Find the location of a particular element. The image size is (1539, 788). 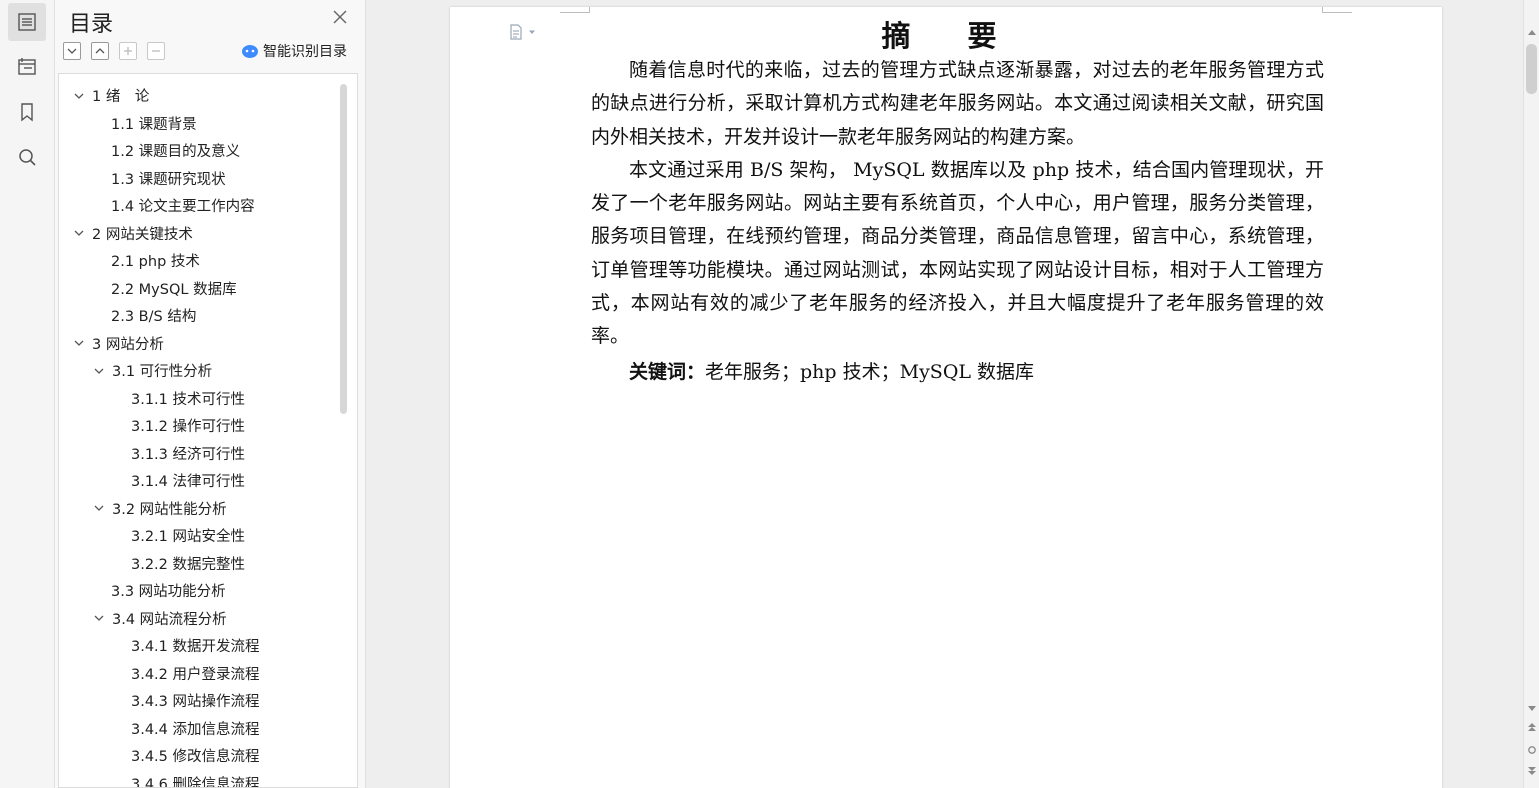

scrollbar-thumb is located at coordinates (1531, 69).